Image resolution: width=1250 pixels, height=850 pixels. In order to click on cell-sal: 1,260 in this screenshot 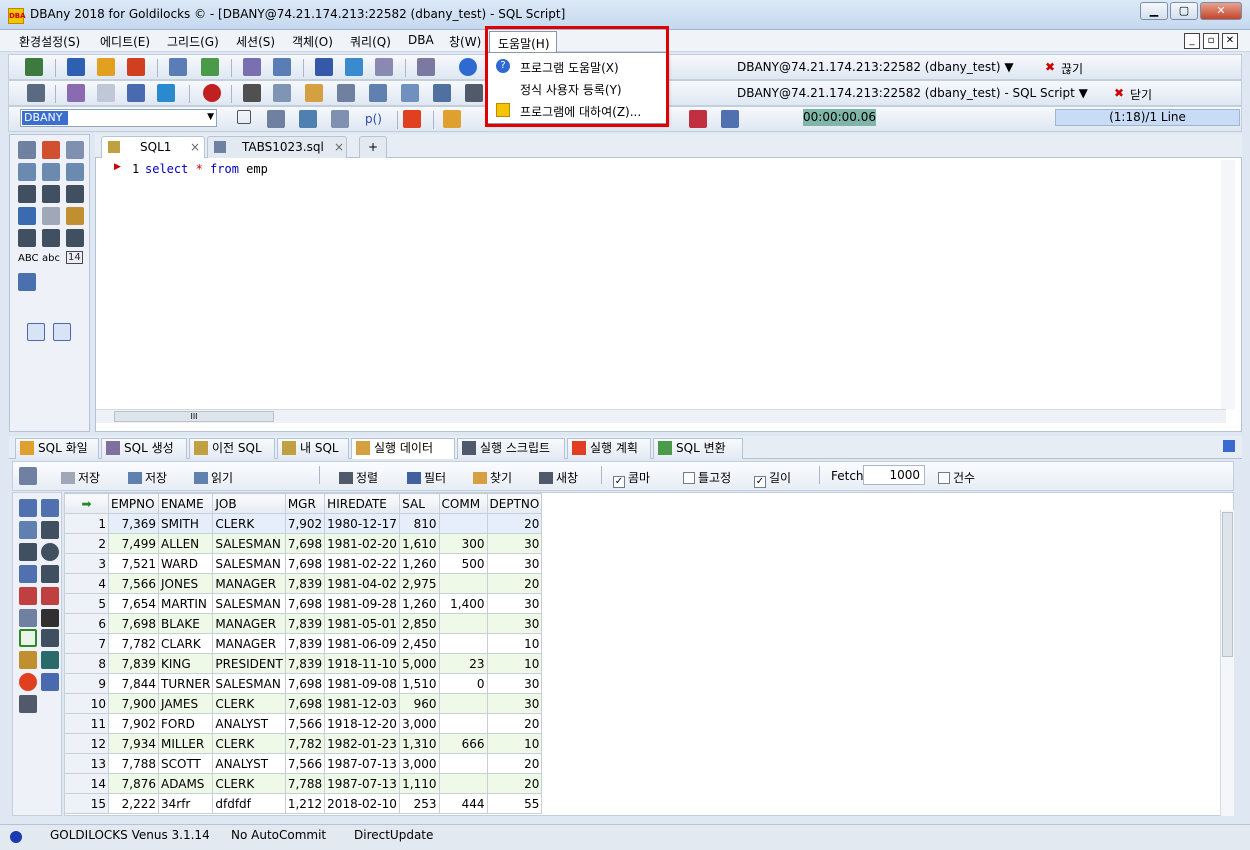, I will do `click(419, 603)`.